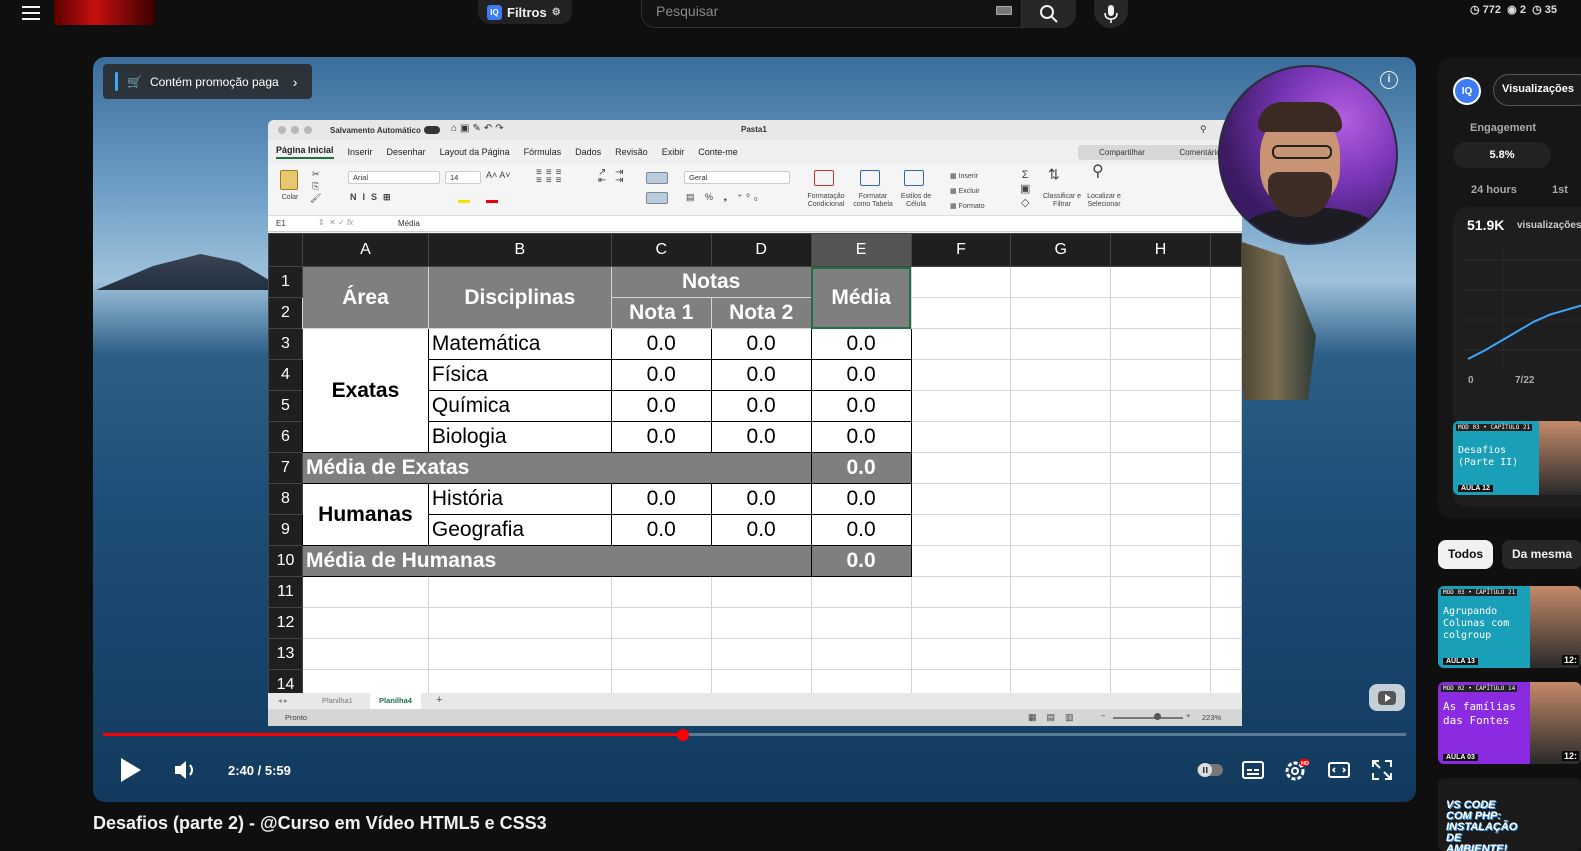 The width and height of the screenshot is (1581, 851). I want to click on thumb-module: MOD 02 • CAPÍTULO 14, so click(1479, 688).